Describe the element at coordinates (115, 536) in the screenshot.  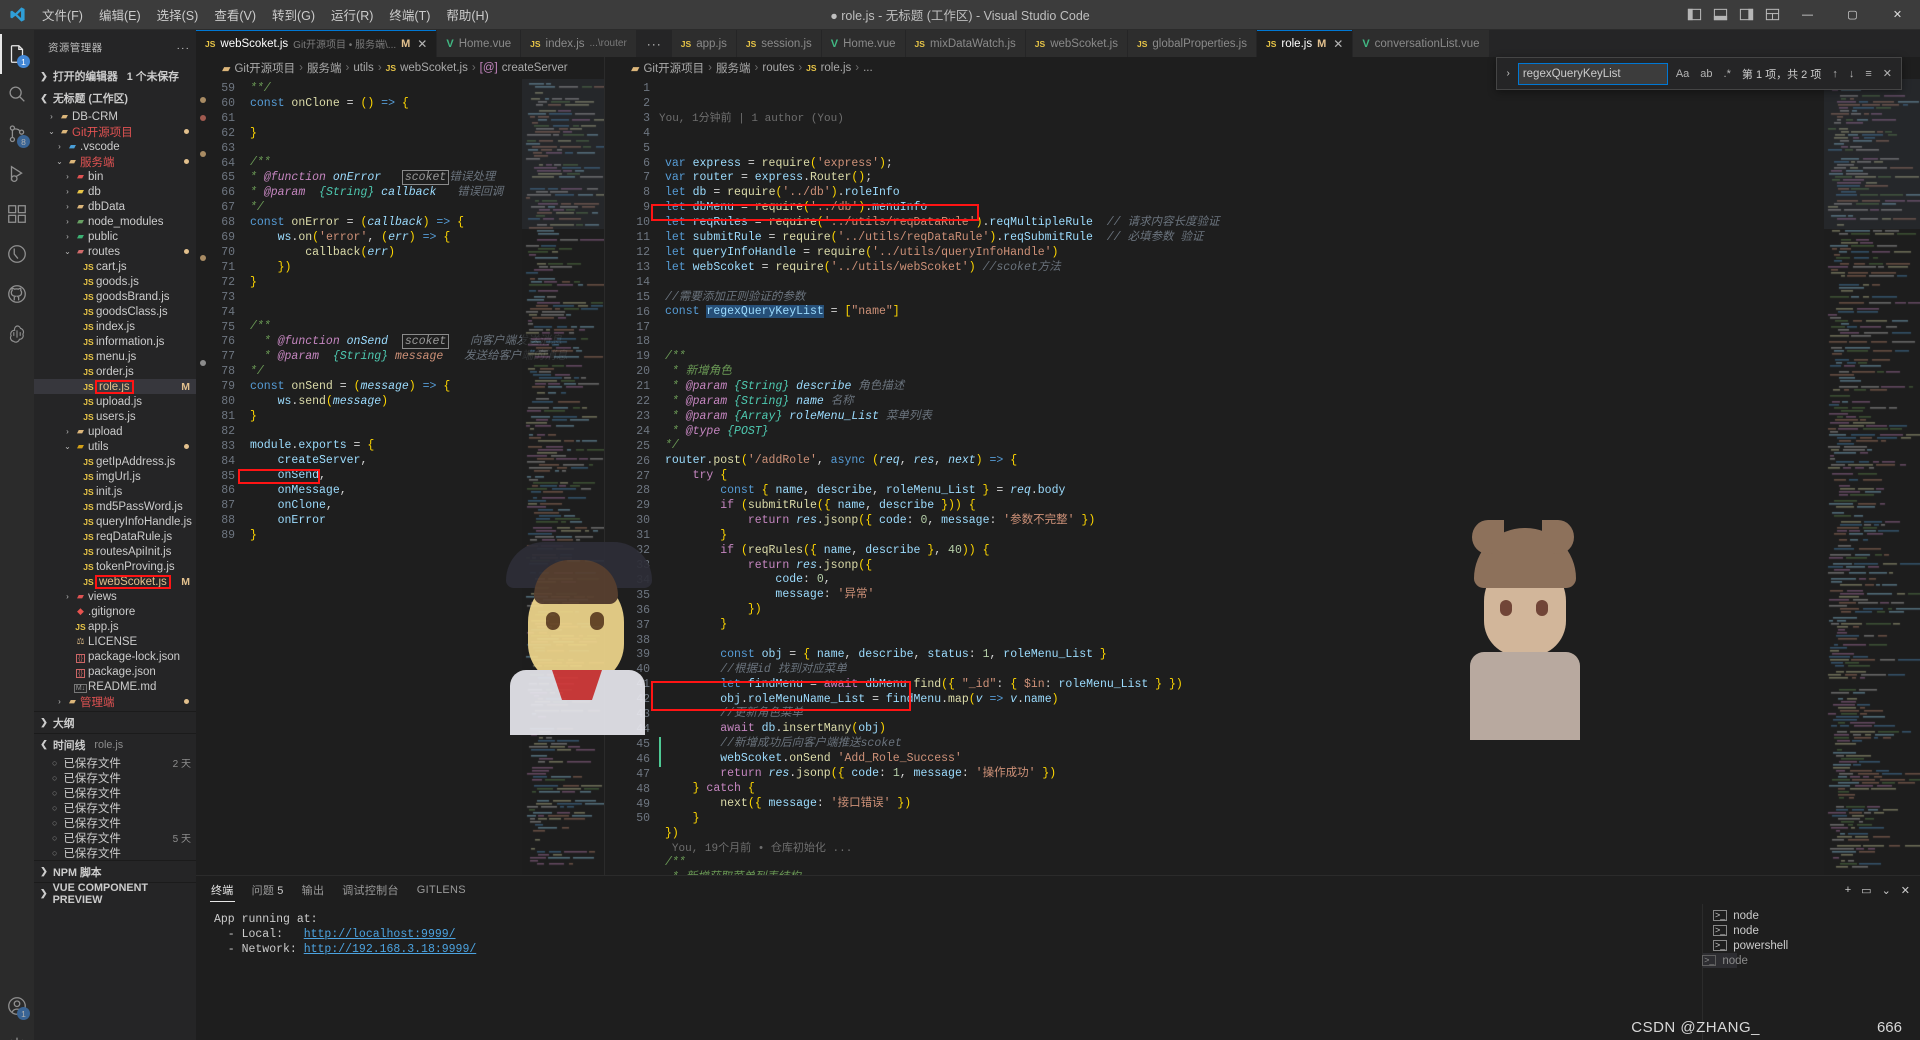
I see `tree-item-reqdatarule-js: JS reqDataRule.js` at that location.